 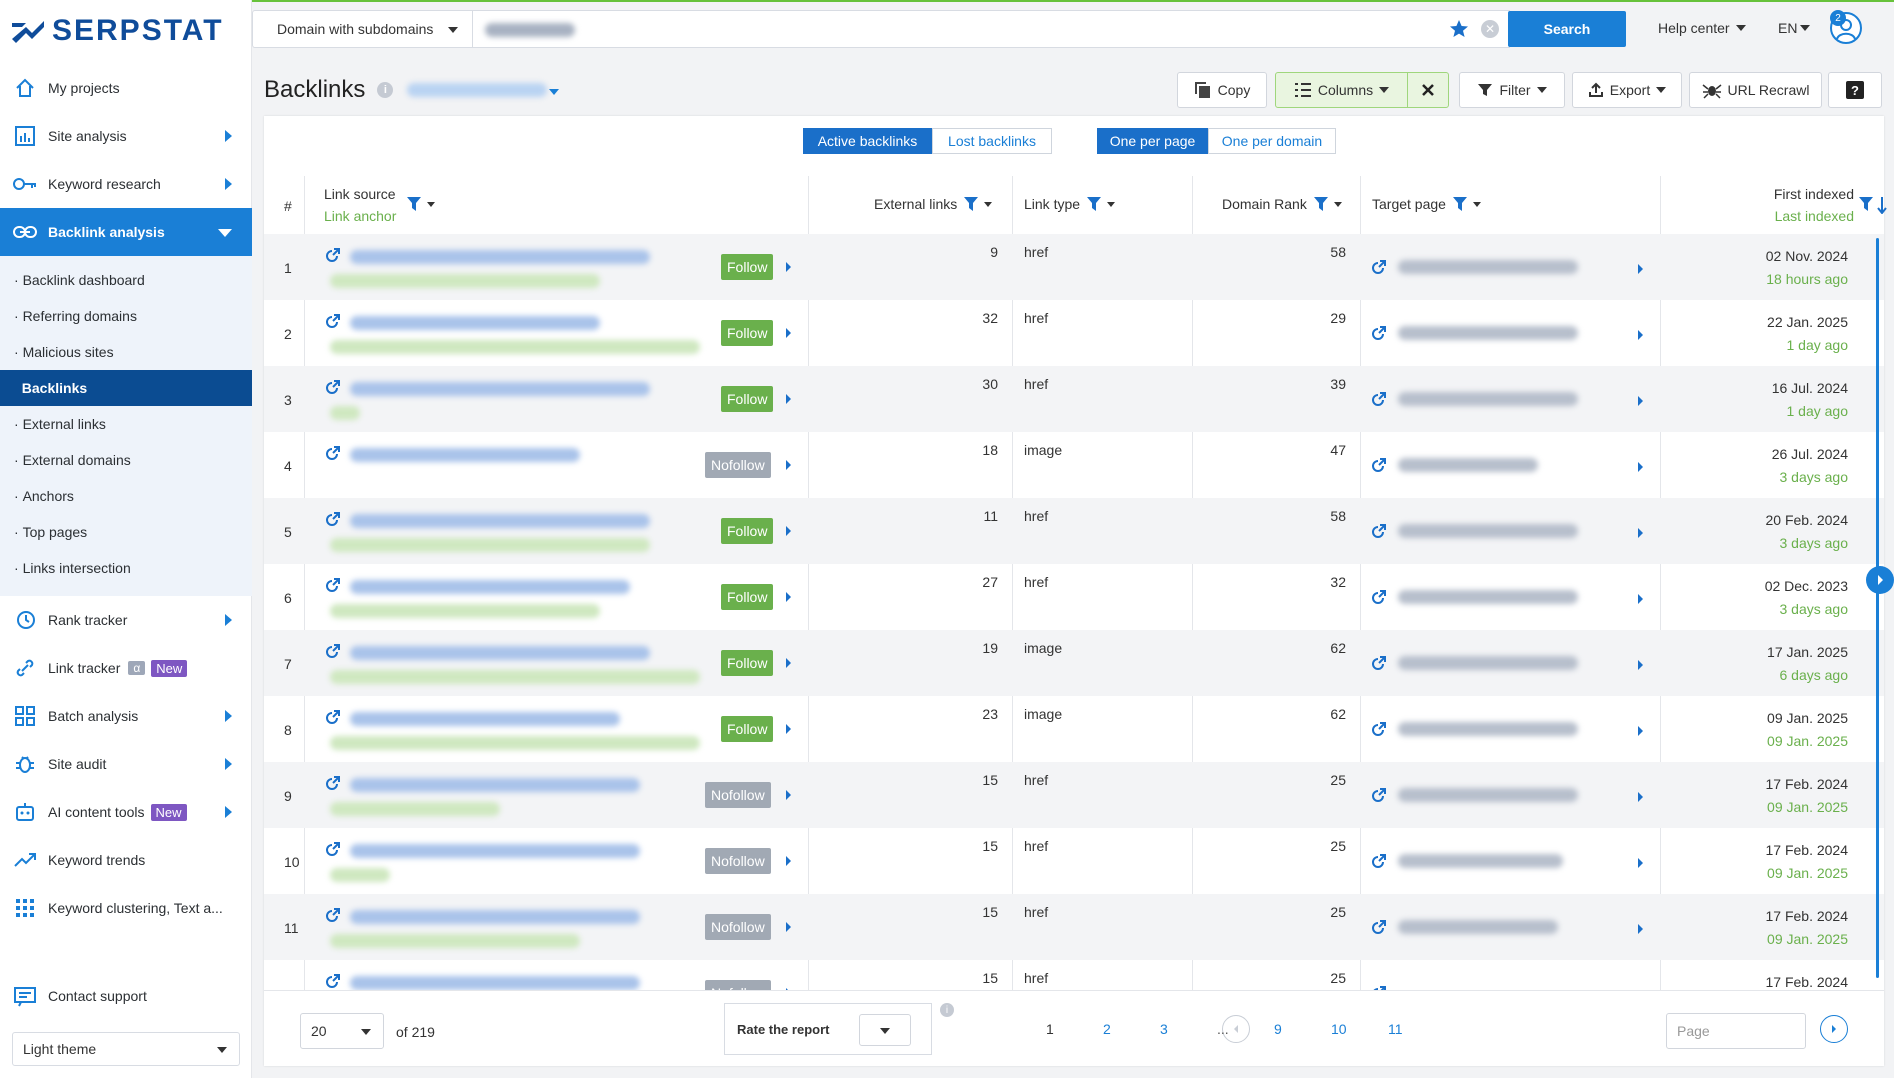 What do you see at coordinates (991, 29) in the screenshot?
I see `domain-search-input: ✕` at bounding box center [991, 29].